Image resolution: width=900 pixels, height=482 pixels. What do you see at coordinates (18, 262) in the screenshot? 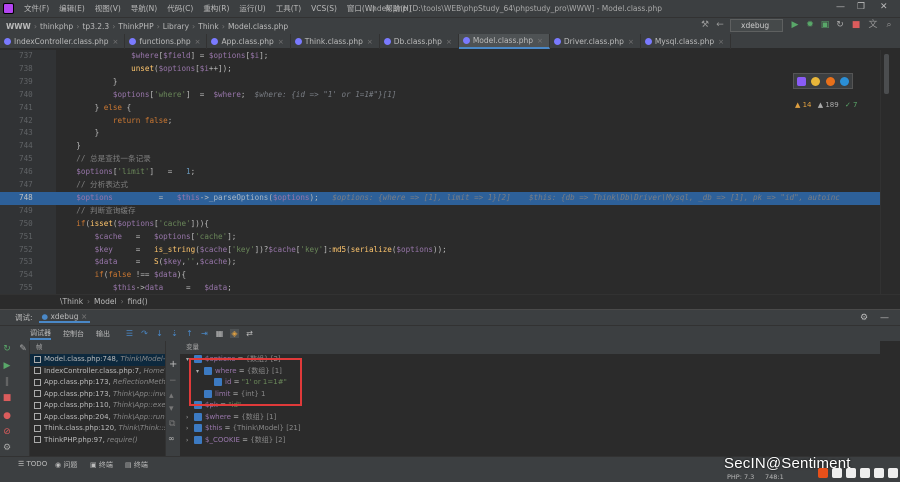
I see `line-number: 753` at bounding box center [18, 262].